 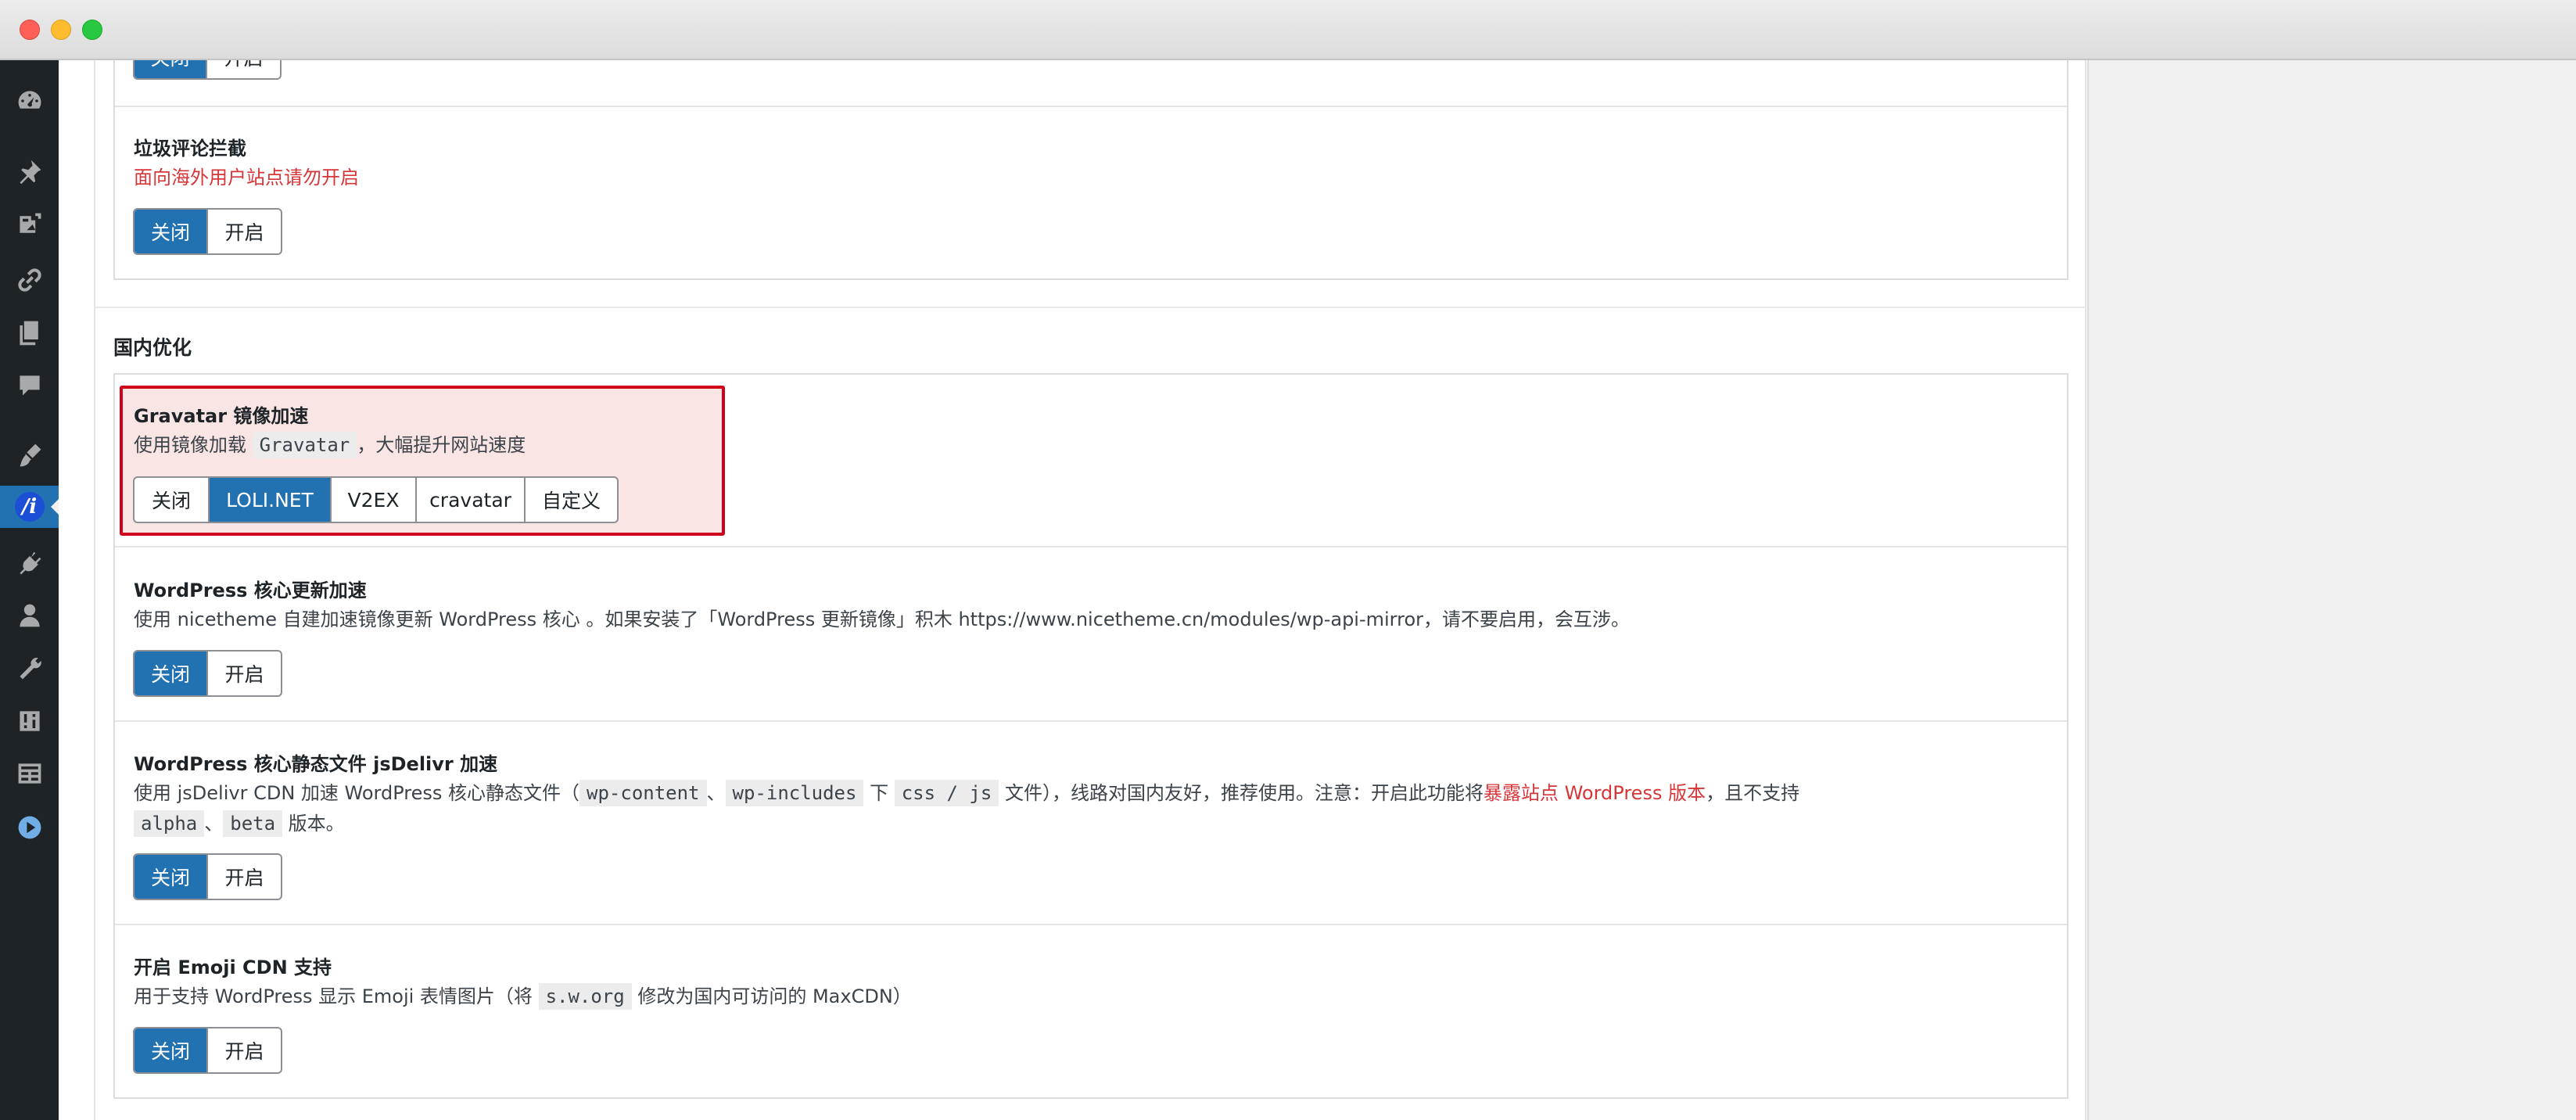 What do you see at coordinates (313, 824) in the screenshot?
I see `desc-text: 版本。` at bounding box center [313, 824].